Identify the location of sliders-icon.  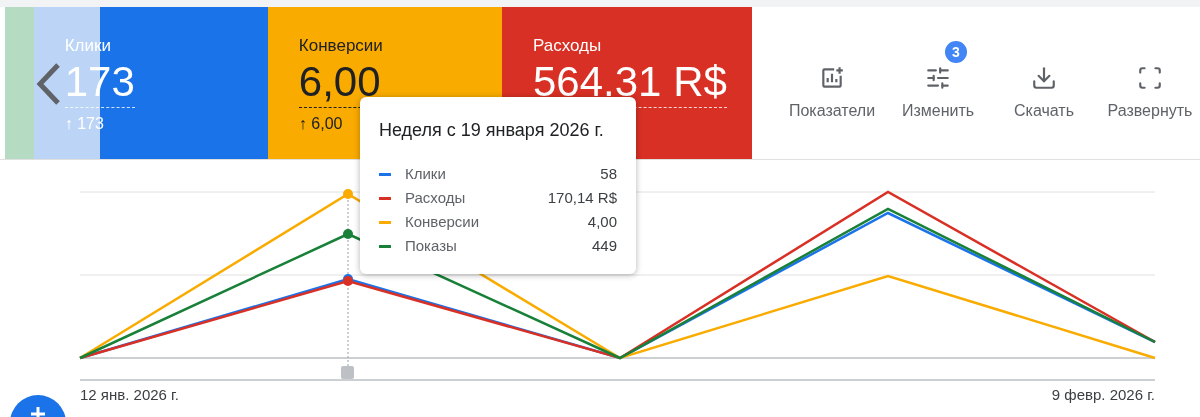
(938, 78).